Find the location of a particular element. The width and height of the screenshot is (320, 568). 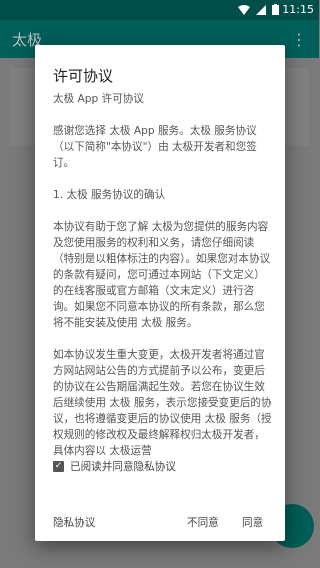

consent-label: 已阅读并同意隐私协议 is located at coordinates (123, 467).